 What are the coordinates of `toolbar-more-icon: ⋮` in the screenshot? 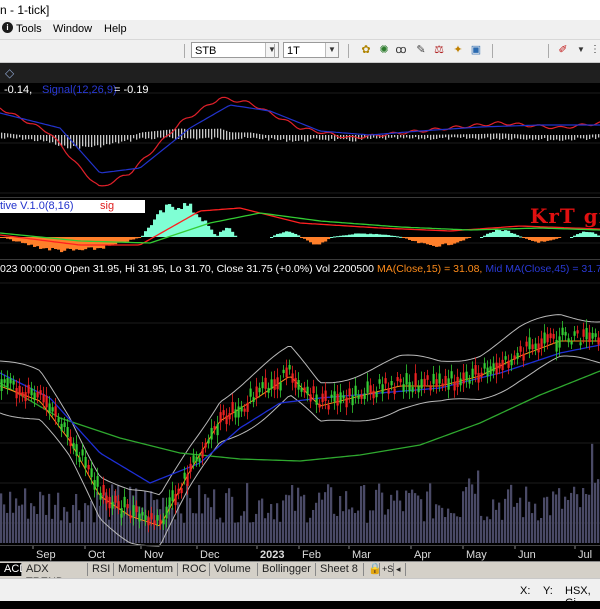 It's located at (594, 50).